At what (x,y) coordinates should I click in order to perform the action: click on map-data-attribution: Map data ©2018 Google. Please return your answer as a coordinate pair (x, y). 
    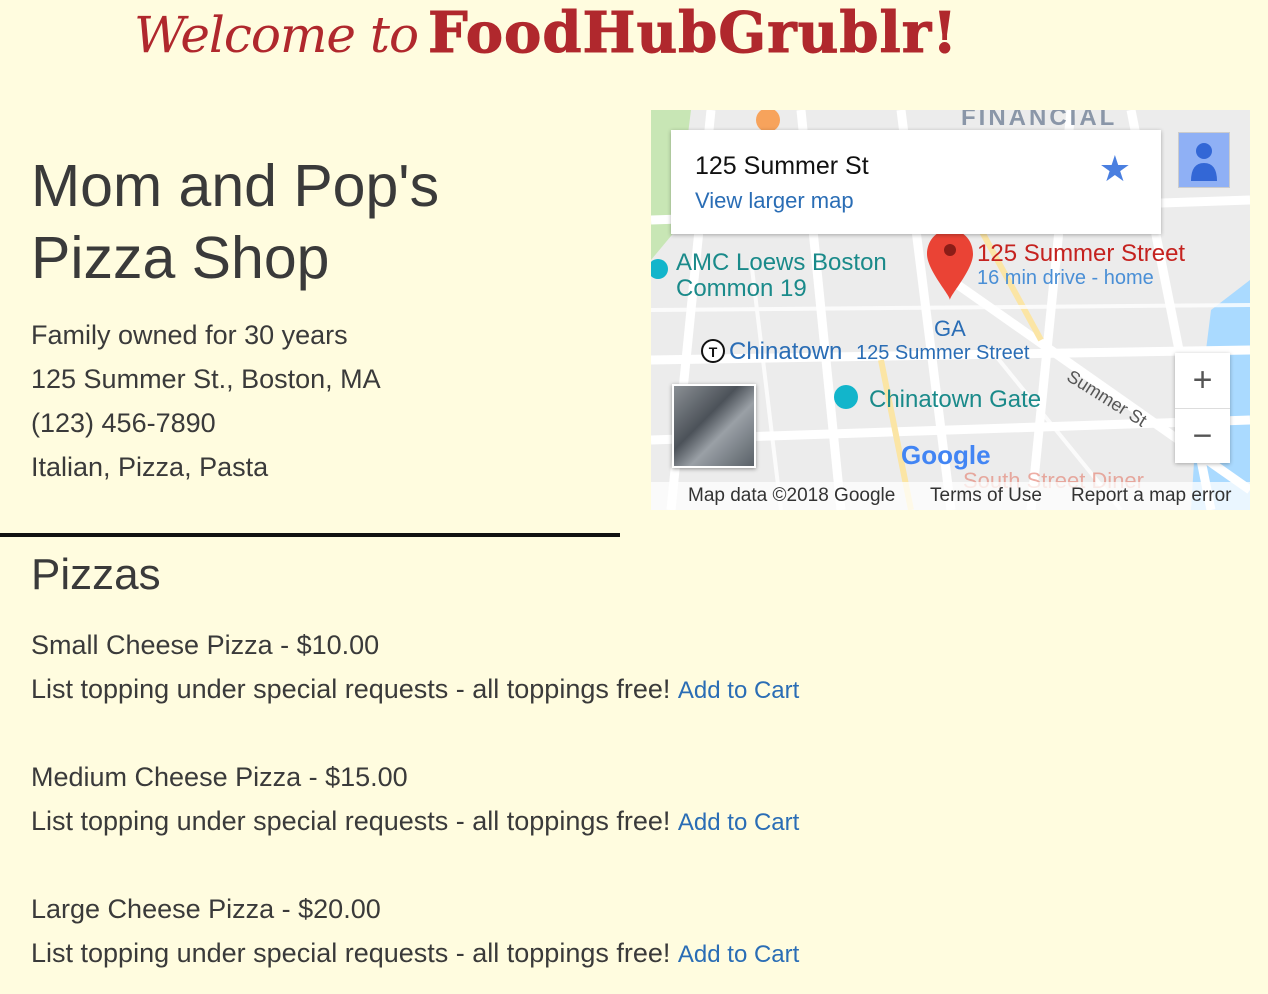
    Looking at the image, I should click on (792, 495).